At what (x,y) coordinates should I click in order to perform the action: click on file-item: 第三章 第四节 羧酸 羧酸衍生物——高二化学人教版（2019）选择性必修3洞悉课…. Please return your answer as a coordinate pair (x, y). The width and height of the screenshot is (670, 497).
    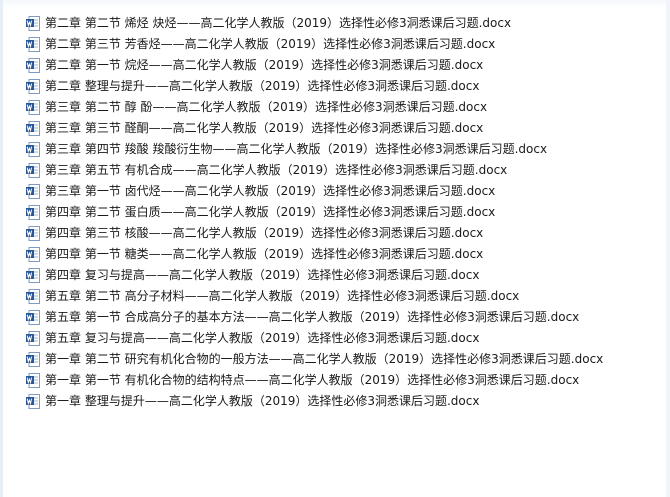
    Looking at the image, I should click on (314, 149).